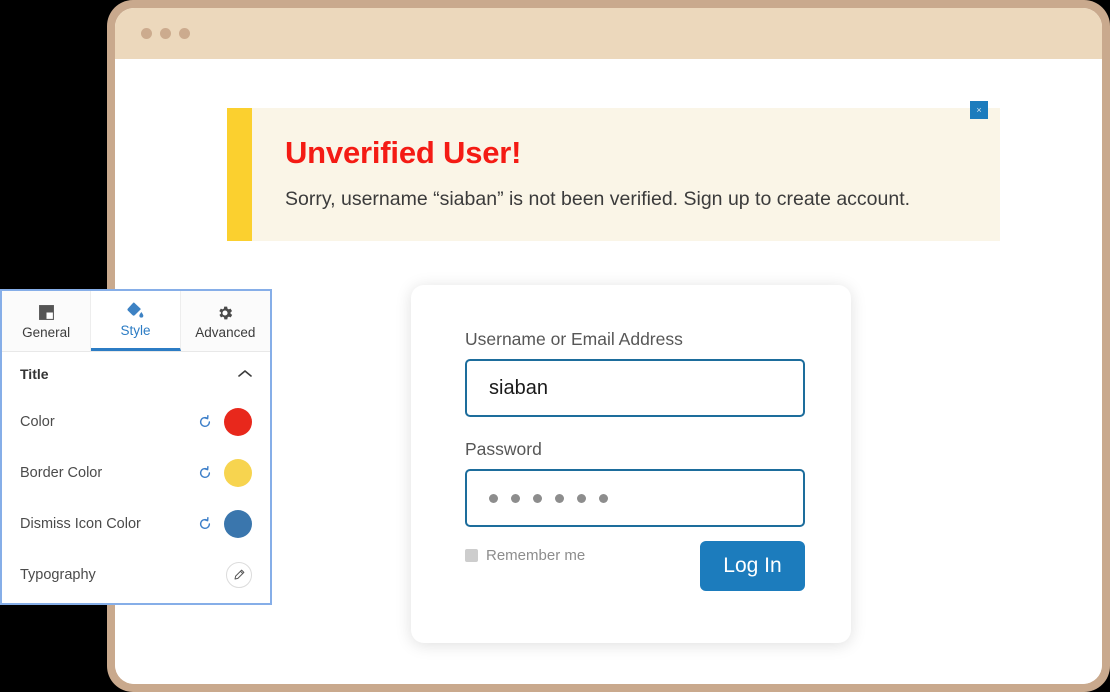 The width and height of the screenshot is (1110, 692). Describe the element at coordinates (536, 555) in the screenshot. I see `remember-me-label: Remember me` at that location.